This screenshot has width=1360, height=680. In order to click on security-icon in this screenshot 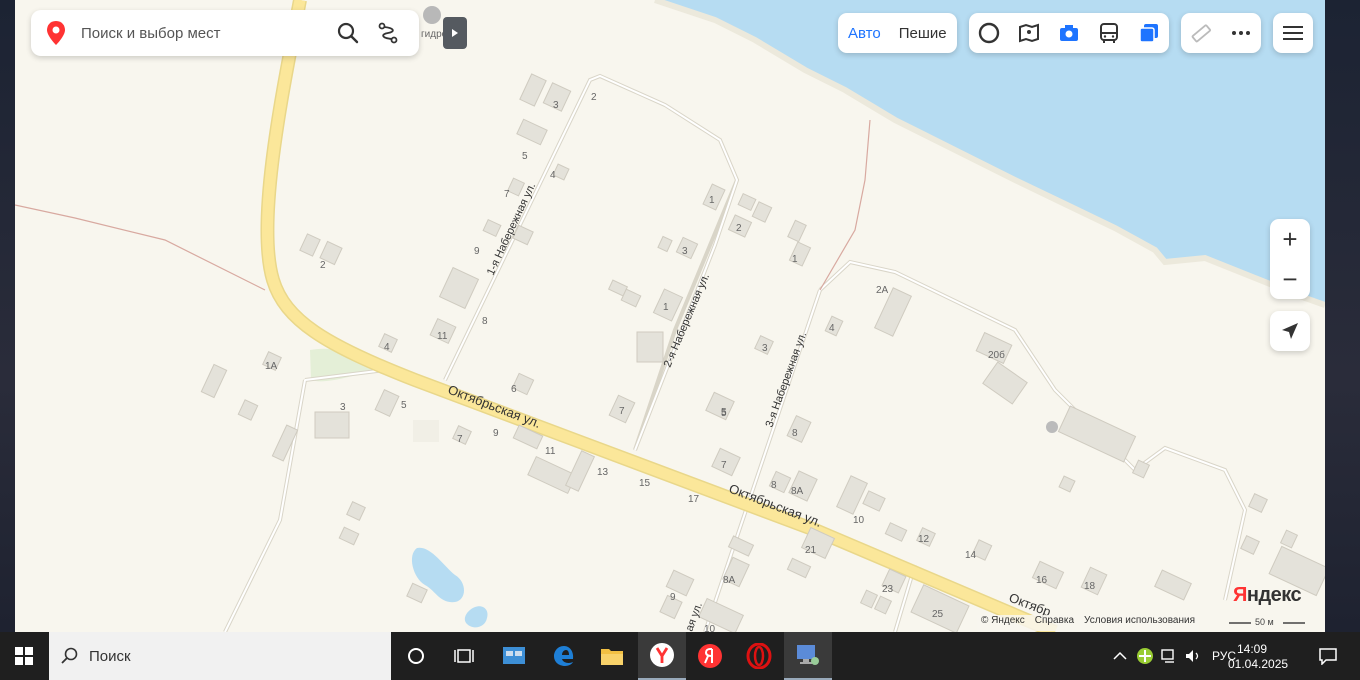, I will do `click(1145, 656)`.